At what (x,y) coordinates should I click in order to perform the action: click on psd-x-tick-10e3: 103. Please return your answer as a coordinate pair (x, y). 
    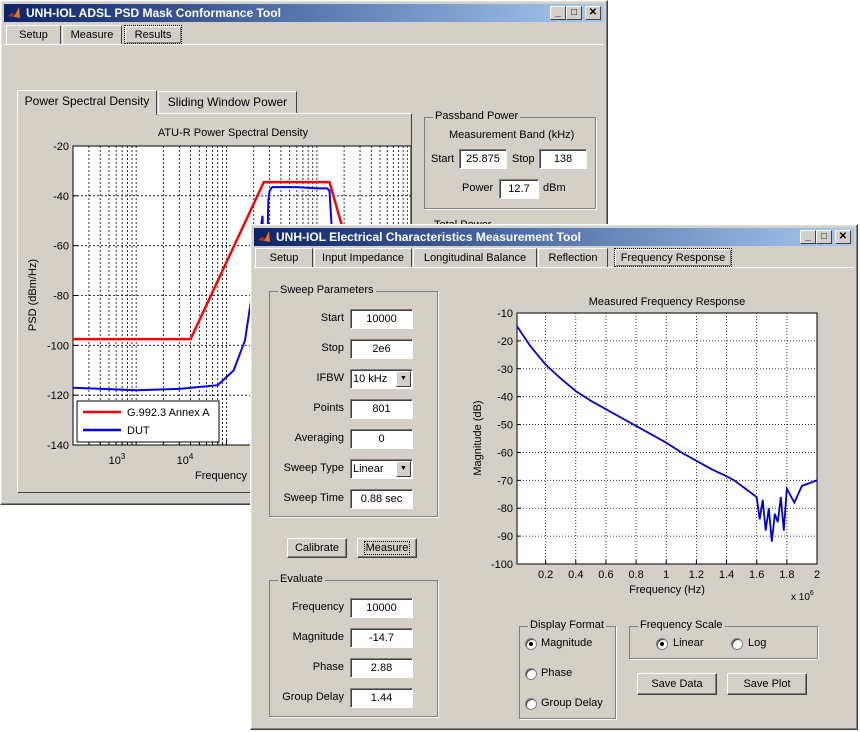
    Looking at the image, I should click on (117, 459).